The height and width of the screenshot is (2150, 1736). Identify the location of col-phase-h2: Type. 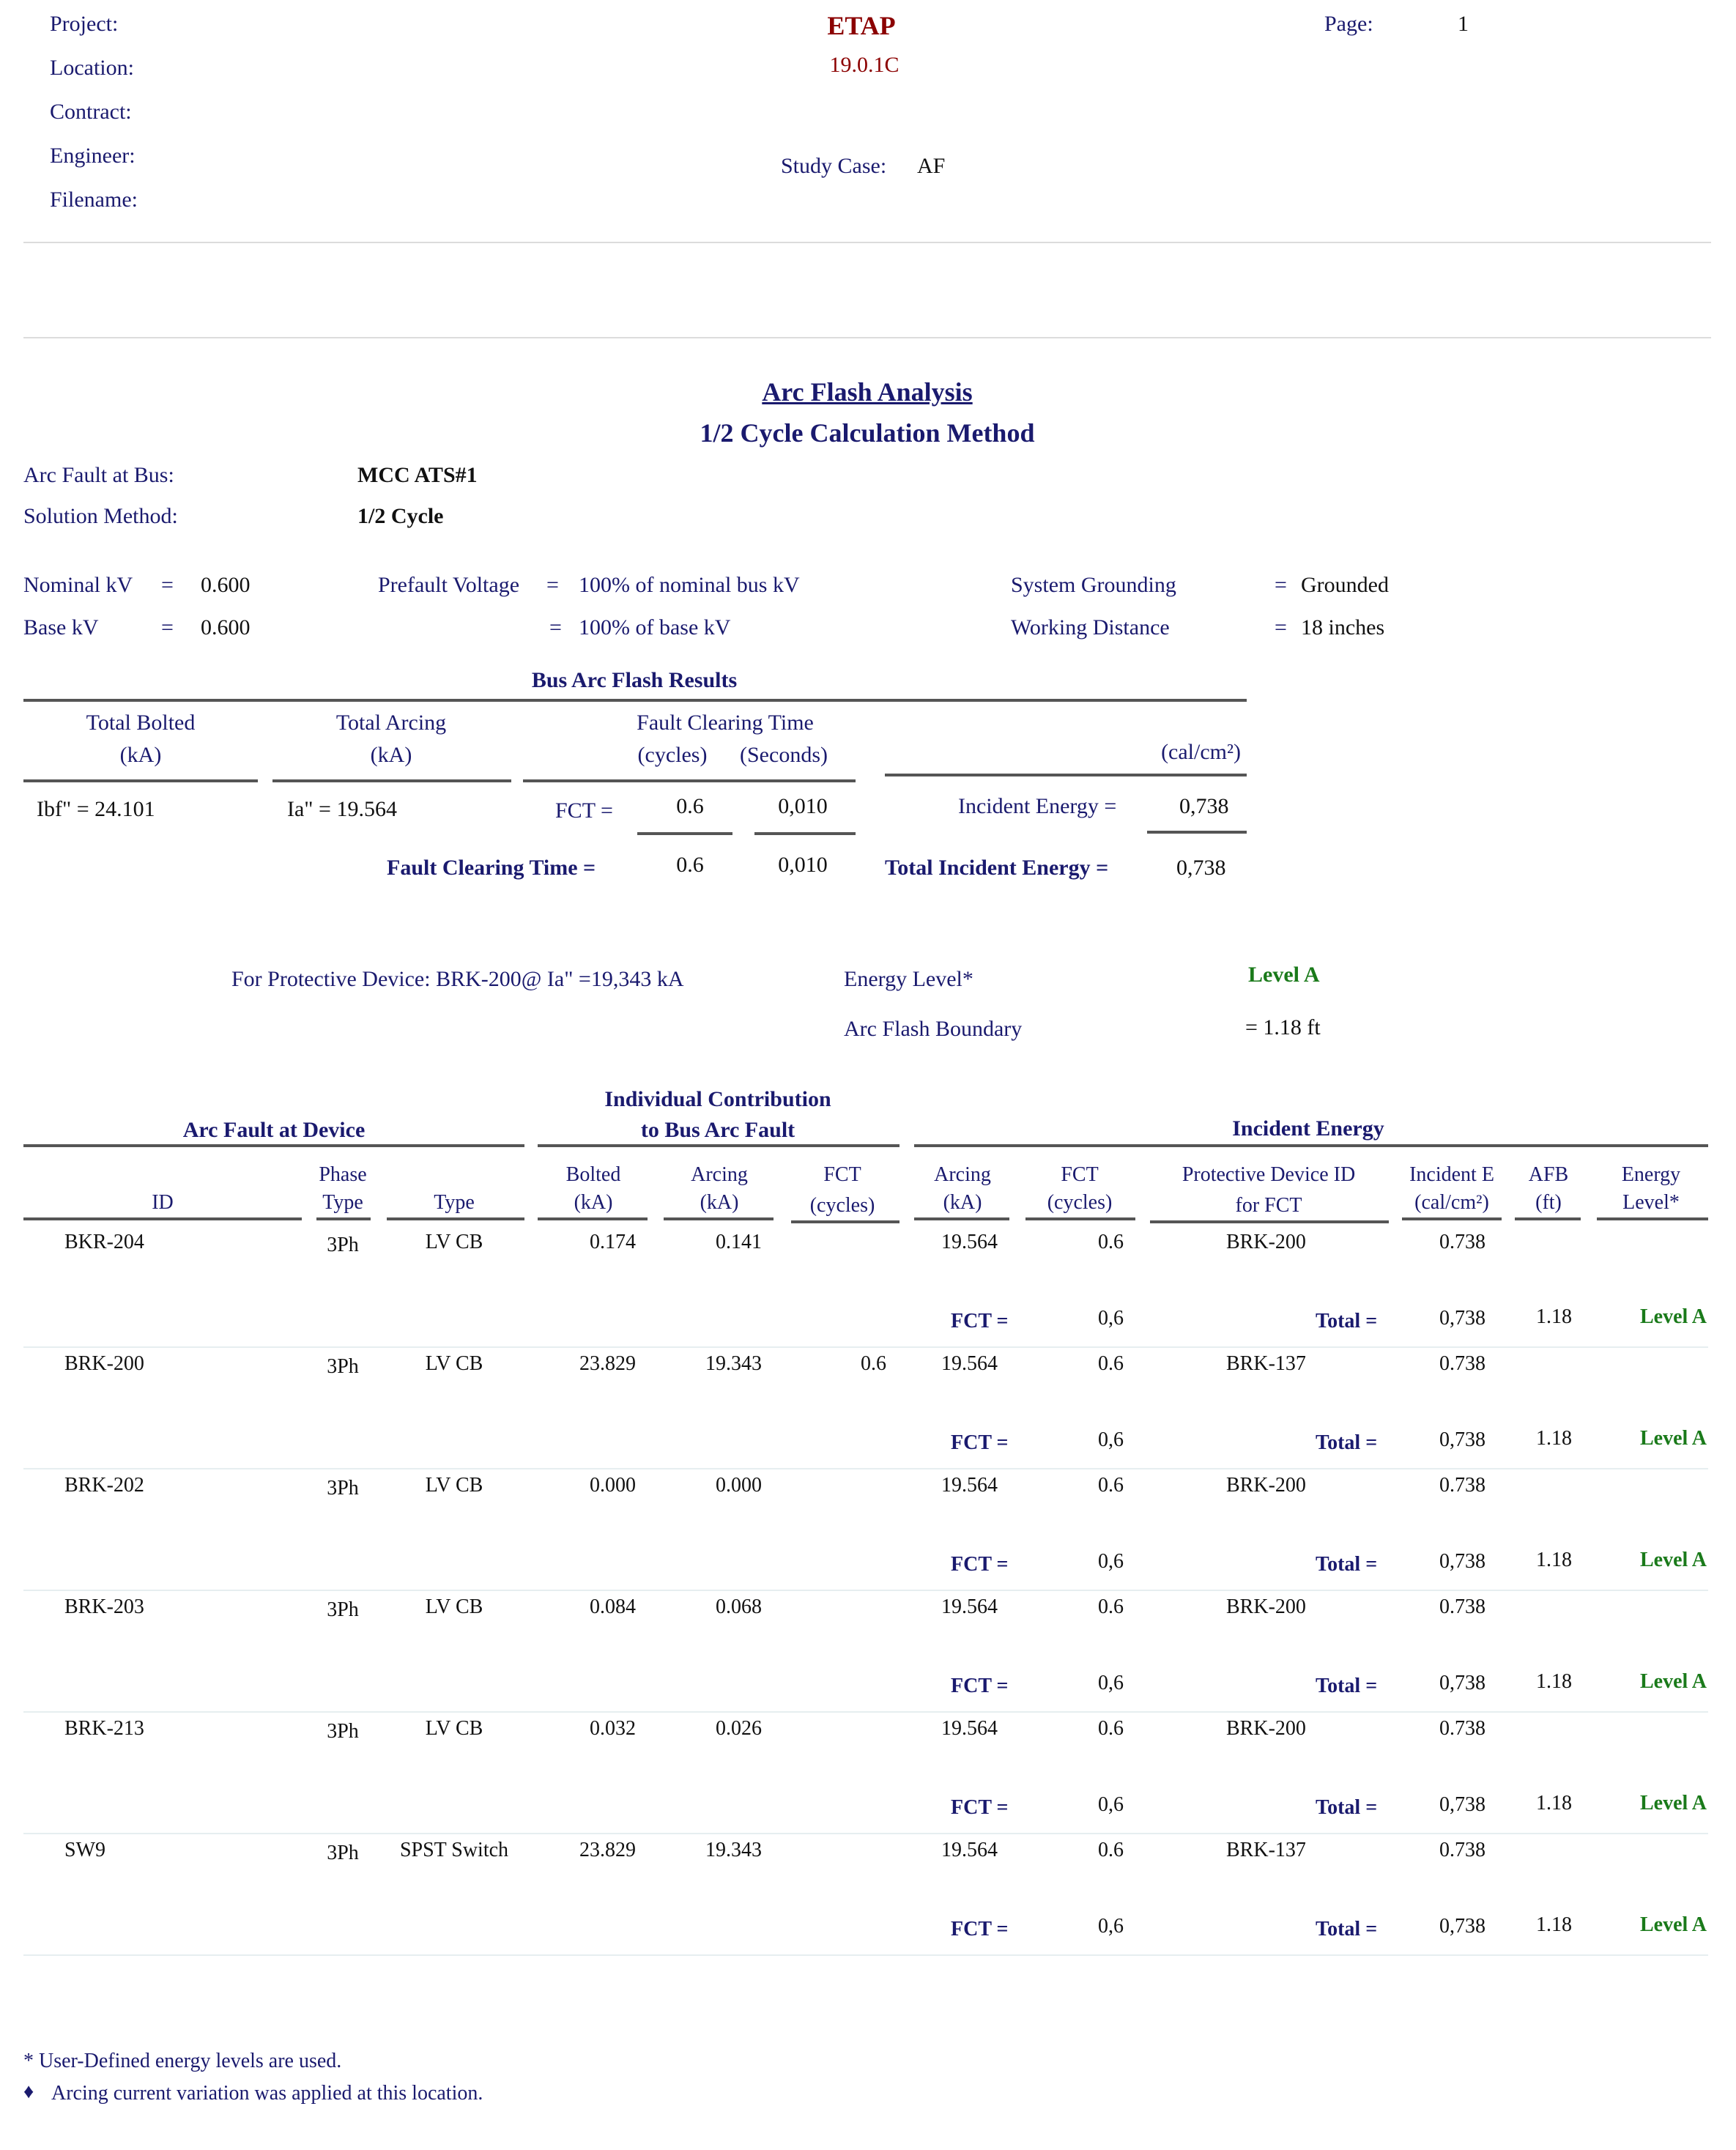
(342, 1203).